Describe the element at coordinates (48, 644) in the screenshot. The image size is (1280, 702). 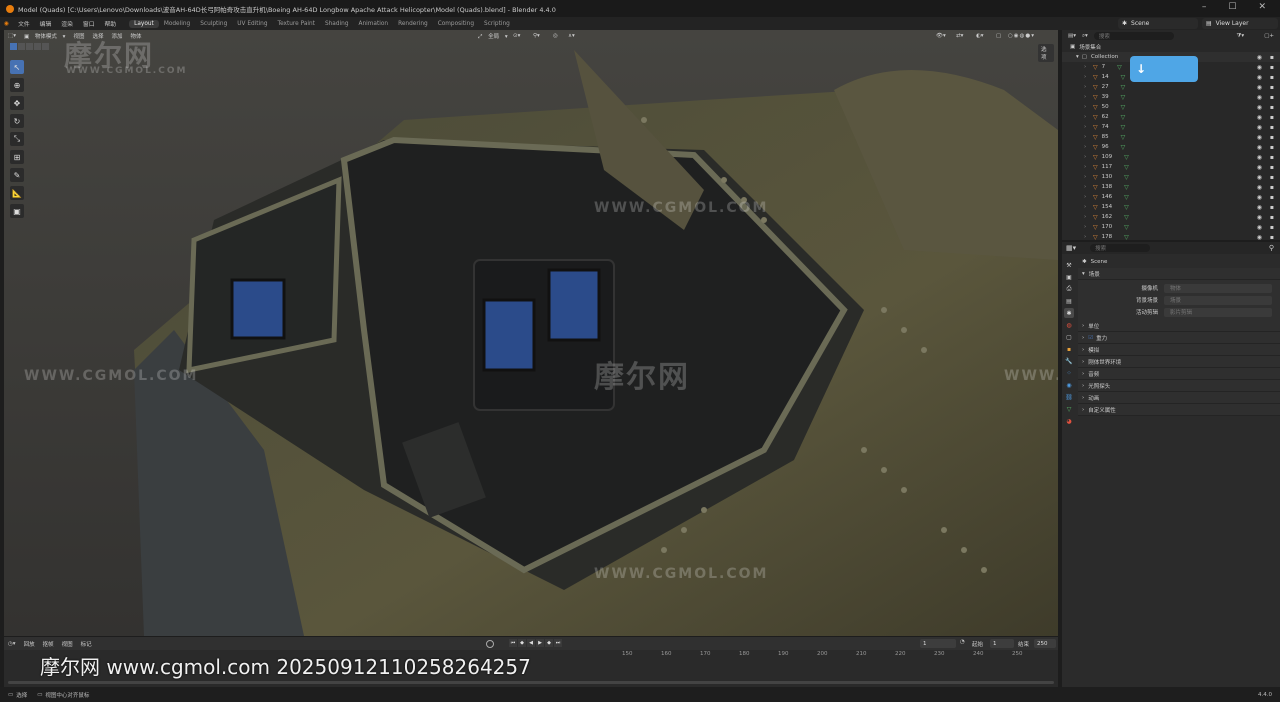
I see `menu-keying: 抠帧` at that location.